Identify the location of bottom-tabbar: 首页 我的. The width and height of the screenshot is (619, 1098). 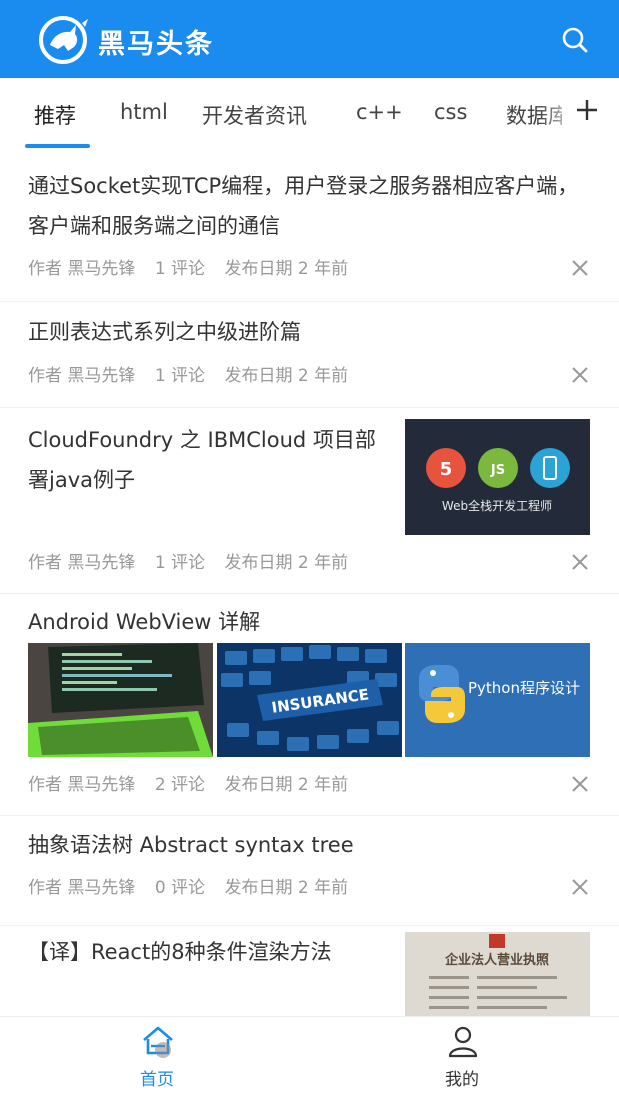
(309, 1057).